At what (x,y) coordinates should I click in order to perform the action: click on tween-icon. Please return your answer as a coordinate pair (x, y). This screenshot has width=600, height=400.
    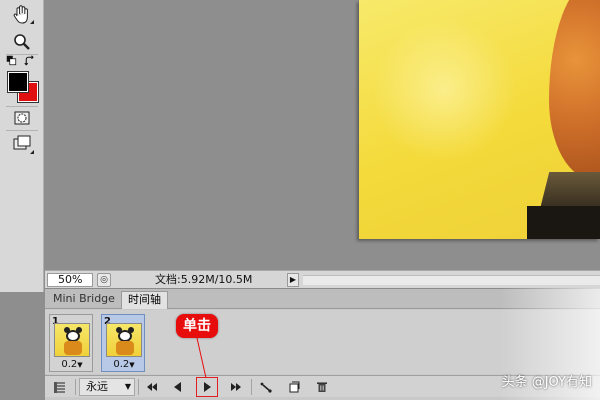
    Looking at the image, I should click on (266, 387).